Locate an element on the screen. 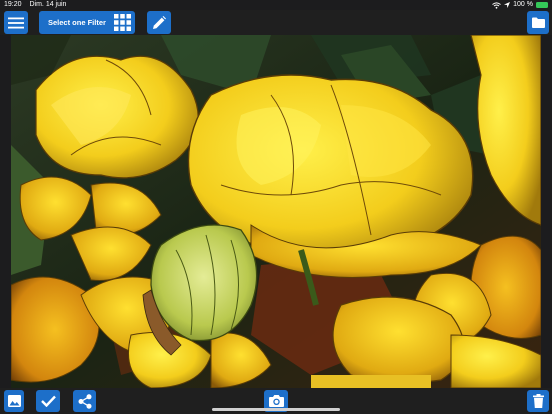 This screenshot has width=552, height=414. battery-percent: 100 % is located at coordinates (523, 4).